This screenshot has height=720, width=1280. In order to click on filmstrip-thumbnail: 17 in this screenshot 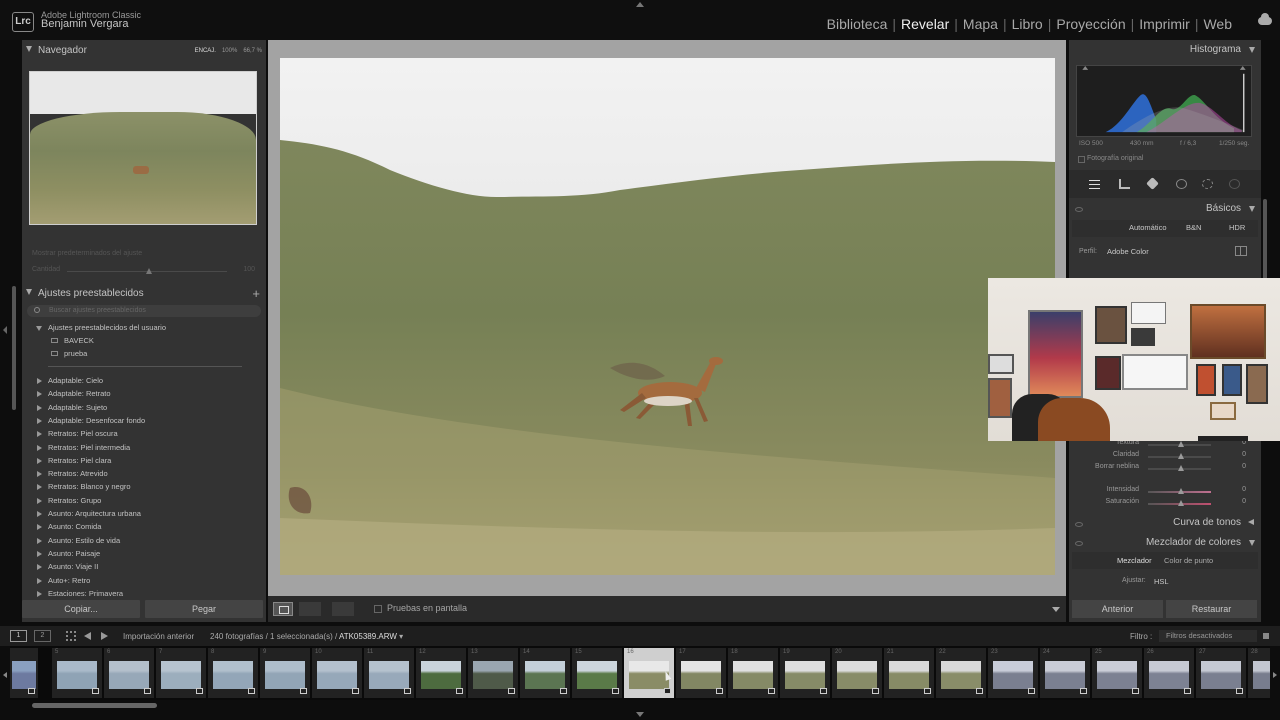, I will do `click(701, 673)`.